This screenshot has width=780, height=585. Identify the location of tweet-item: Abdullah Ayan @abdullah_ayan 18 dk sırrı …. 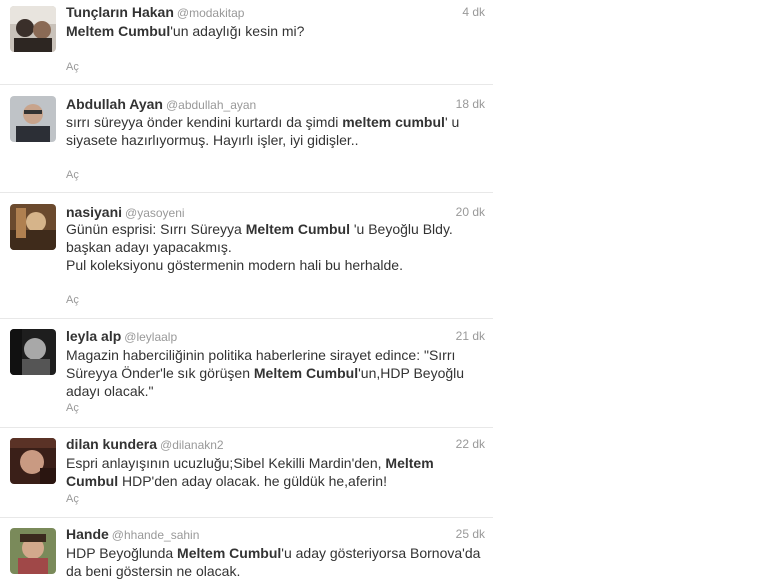
(246, 139).